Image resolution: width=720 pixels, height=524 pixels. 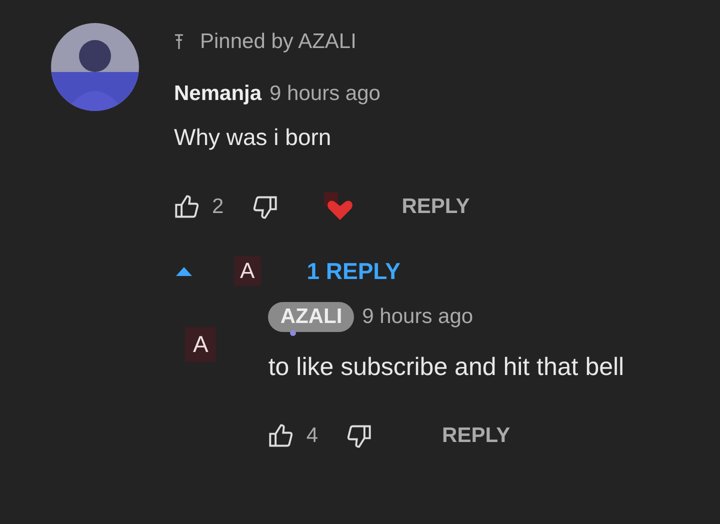 I want to click on dot-icon, so click(x=293, y=333).